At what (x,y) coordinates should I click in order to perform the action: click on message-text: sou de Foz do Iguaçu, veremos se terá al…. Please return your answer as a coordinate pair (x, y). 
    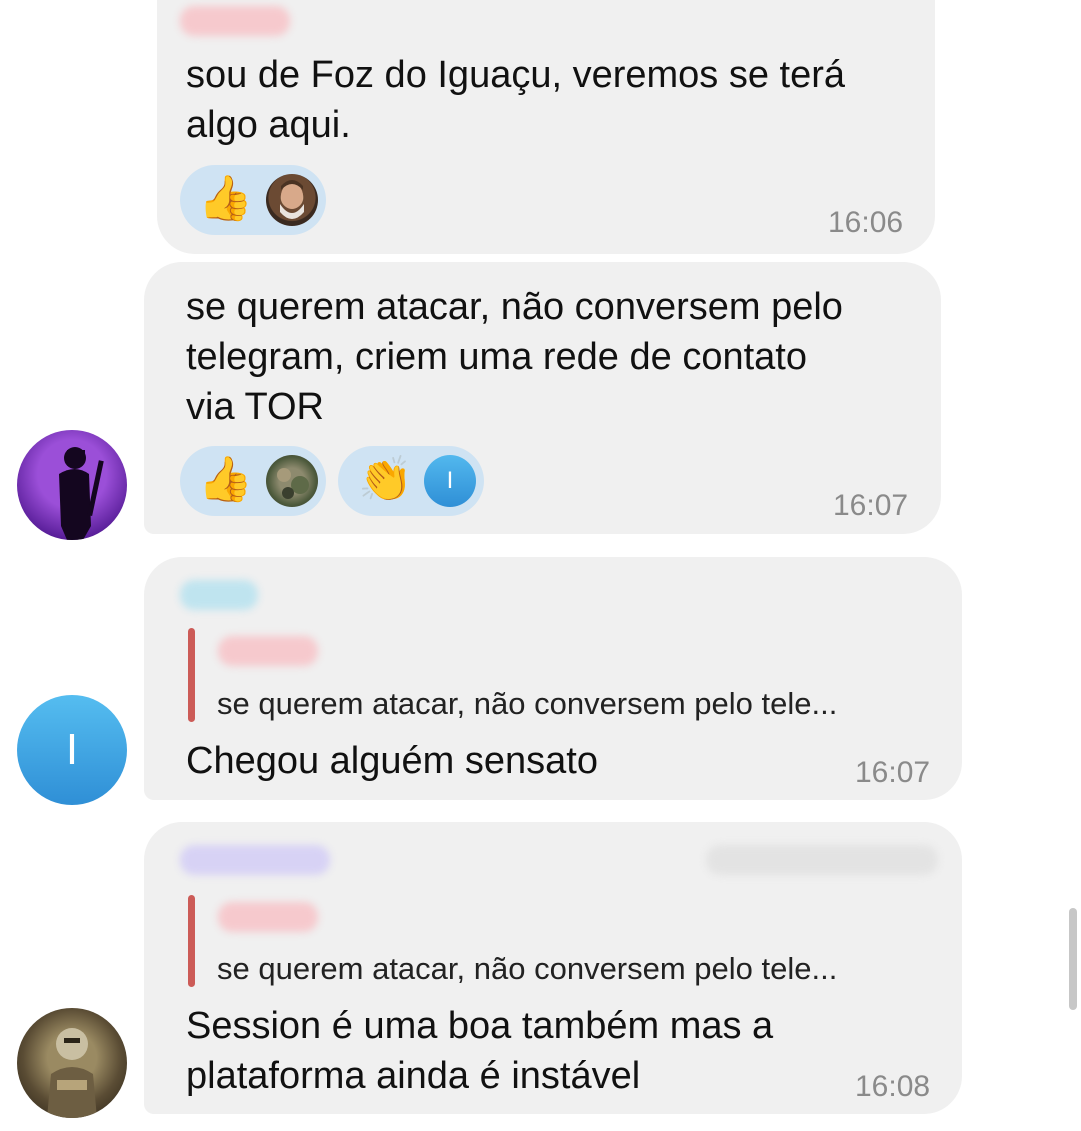
    Looking at the image, I should click on (516, 100).